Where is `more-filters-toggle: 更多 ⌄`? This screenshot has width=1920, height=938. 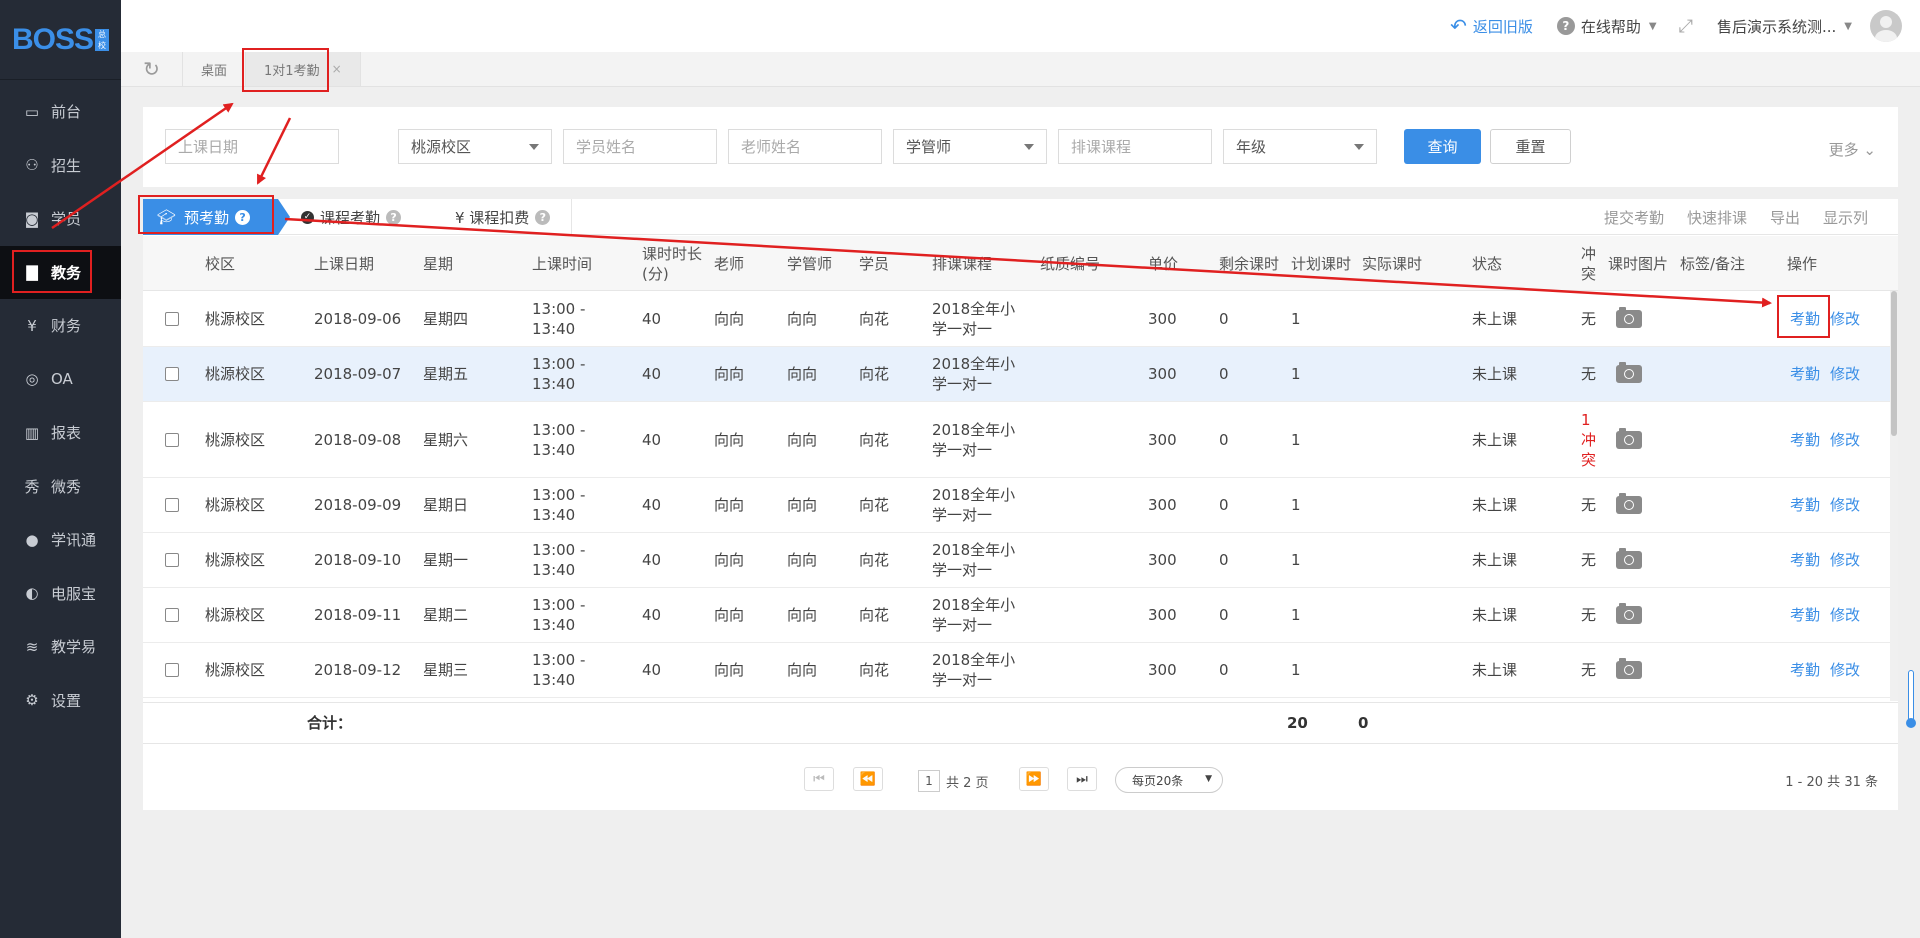 more-filters-toggle: 更多 ⌄ is located at coordinates (1852, 149).